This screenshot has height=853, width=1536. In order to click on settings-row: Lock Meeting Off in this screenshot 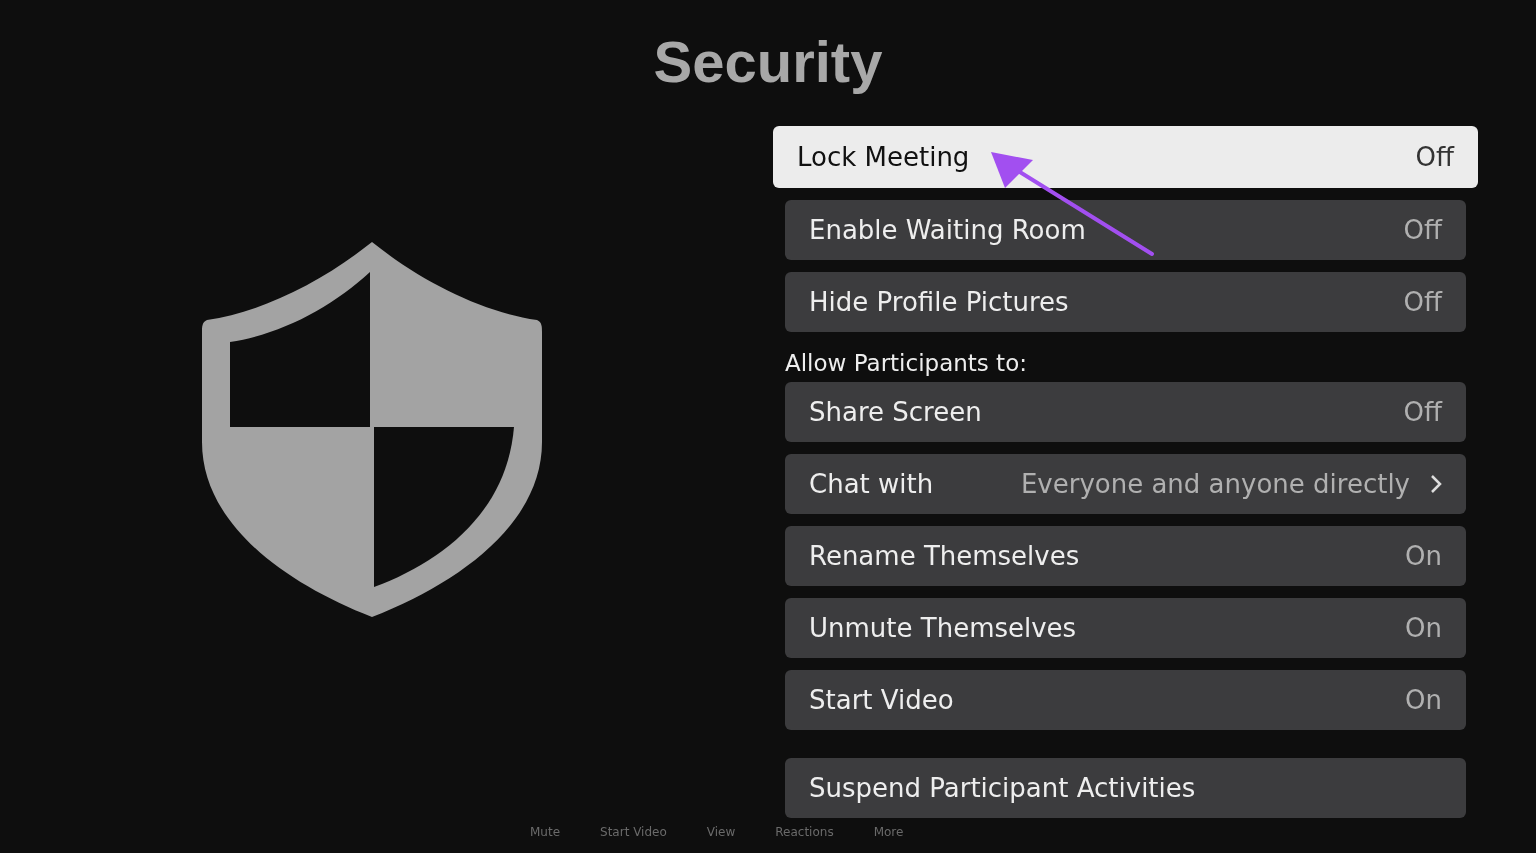, I will do `click(1125, 157)`.